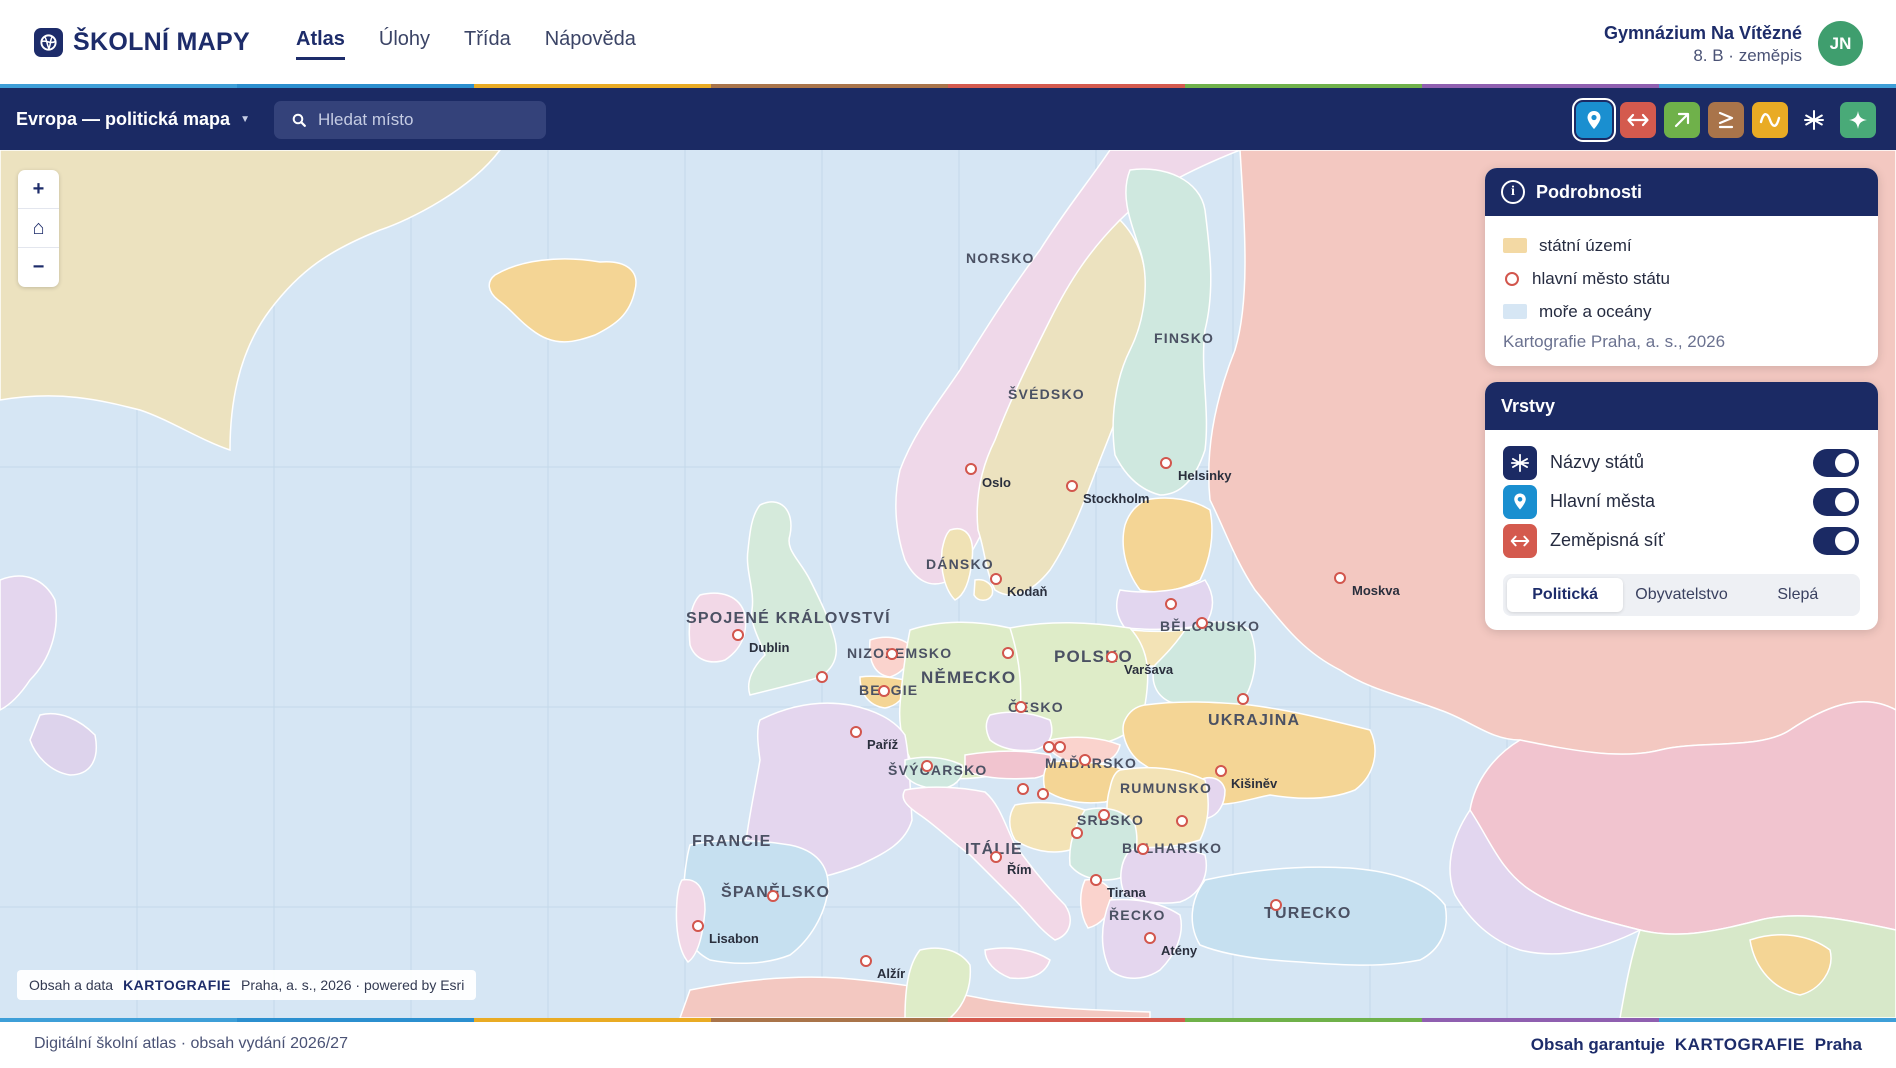 The width and height of the screenshot is (1896, 1068). What do you see at coordinates (899, 653) in the screenshot?
I see `country-label: NIZOZEMSKO` at bounding box center [899, 653].